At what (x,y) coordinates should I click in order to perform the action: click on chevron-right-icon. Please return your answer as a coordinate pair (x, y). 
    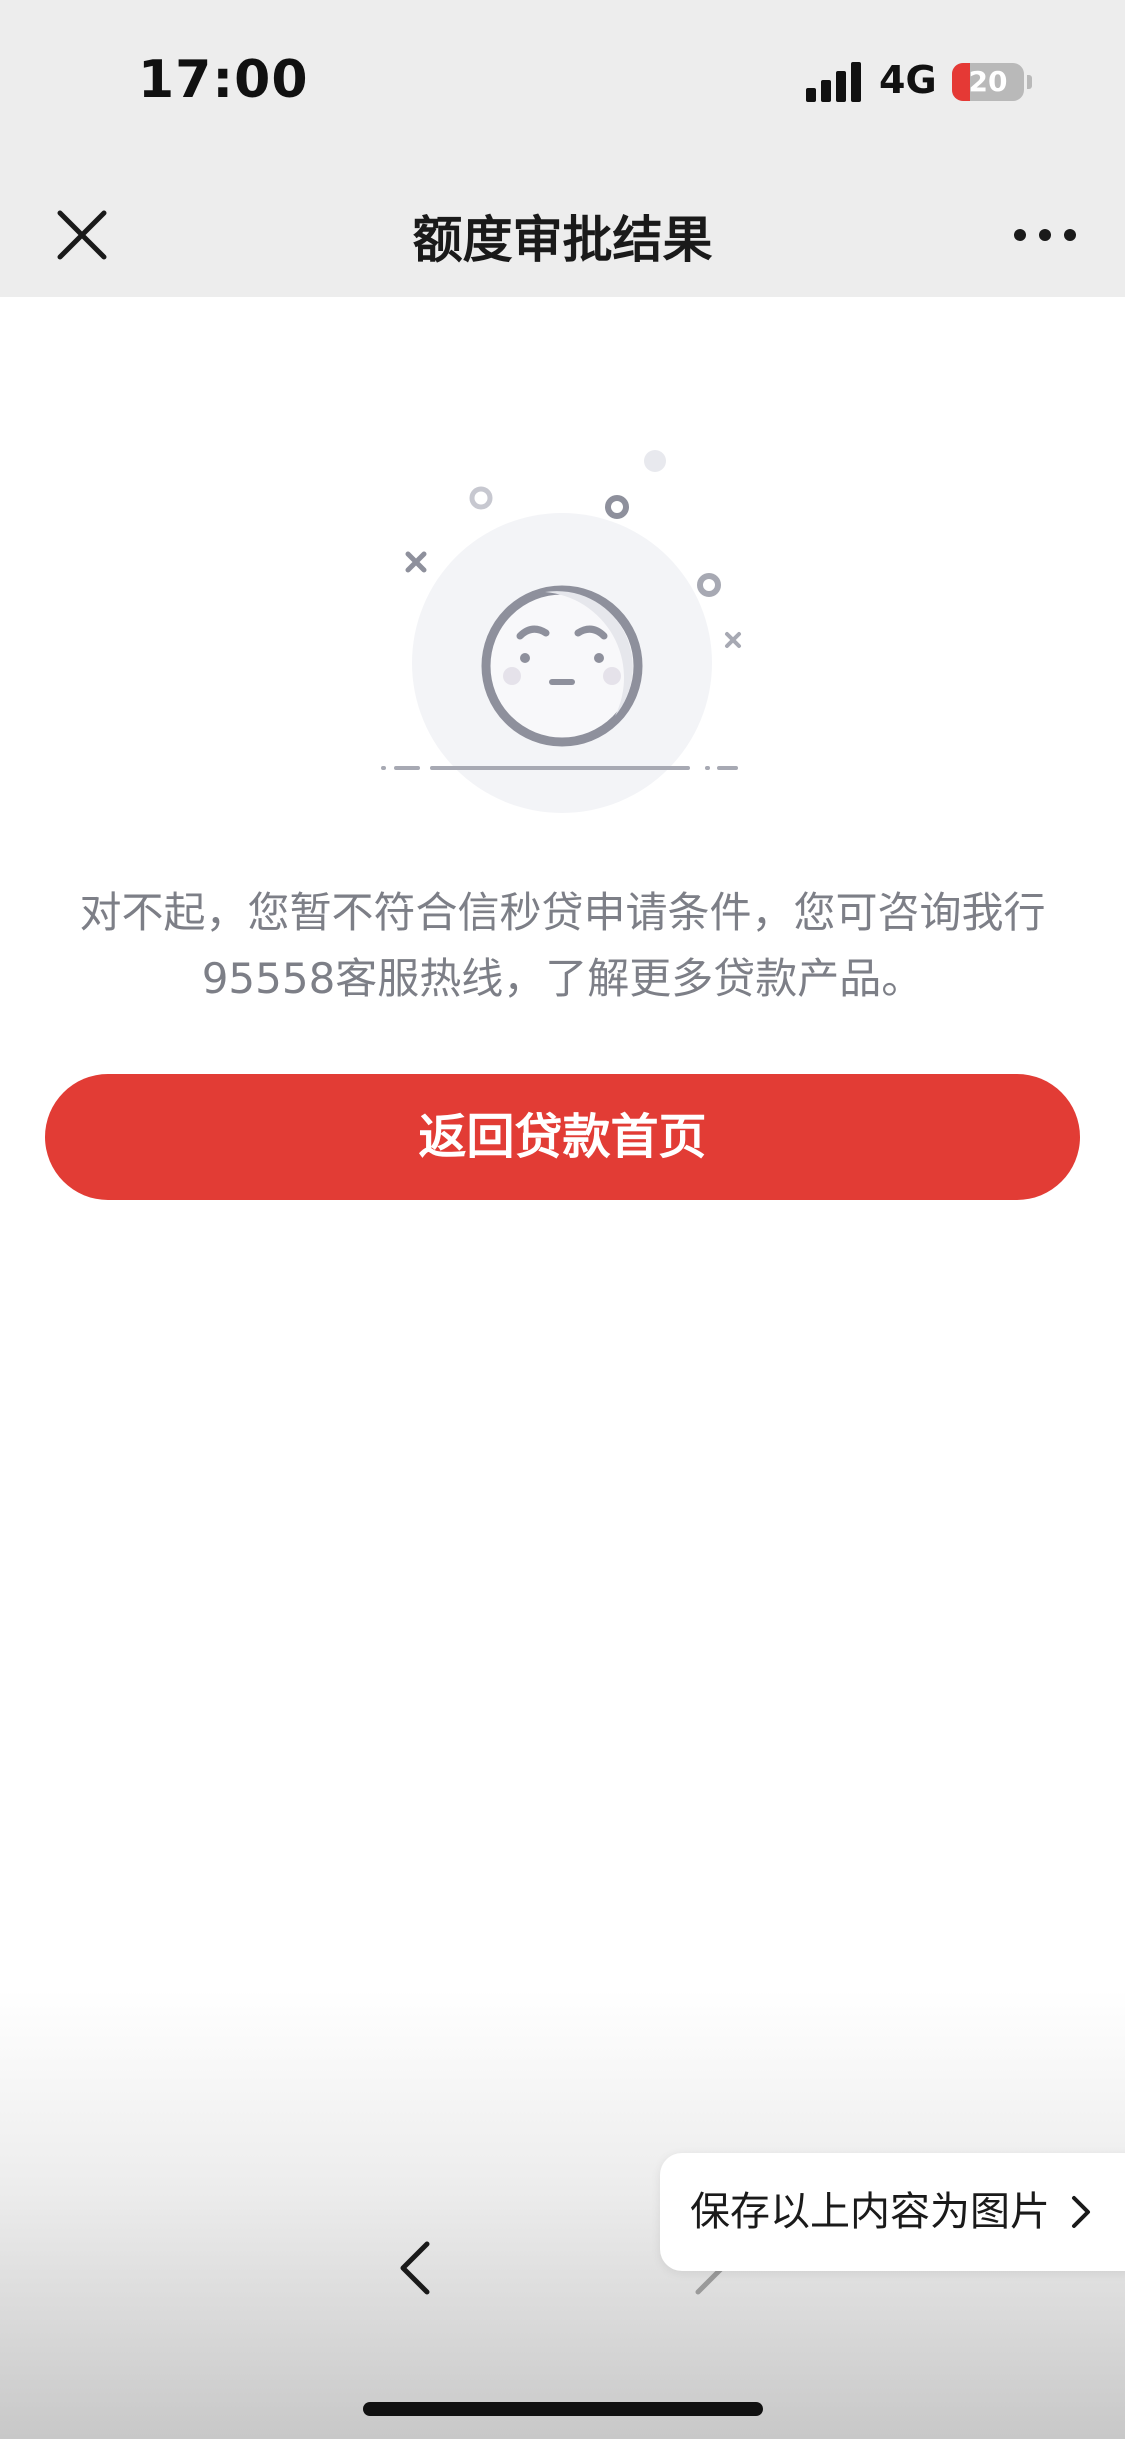
    Looking at the image, I should click on (1081, 2212).